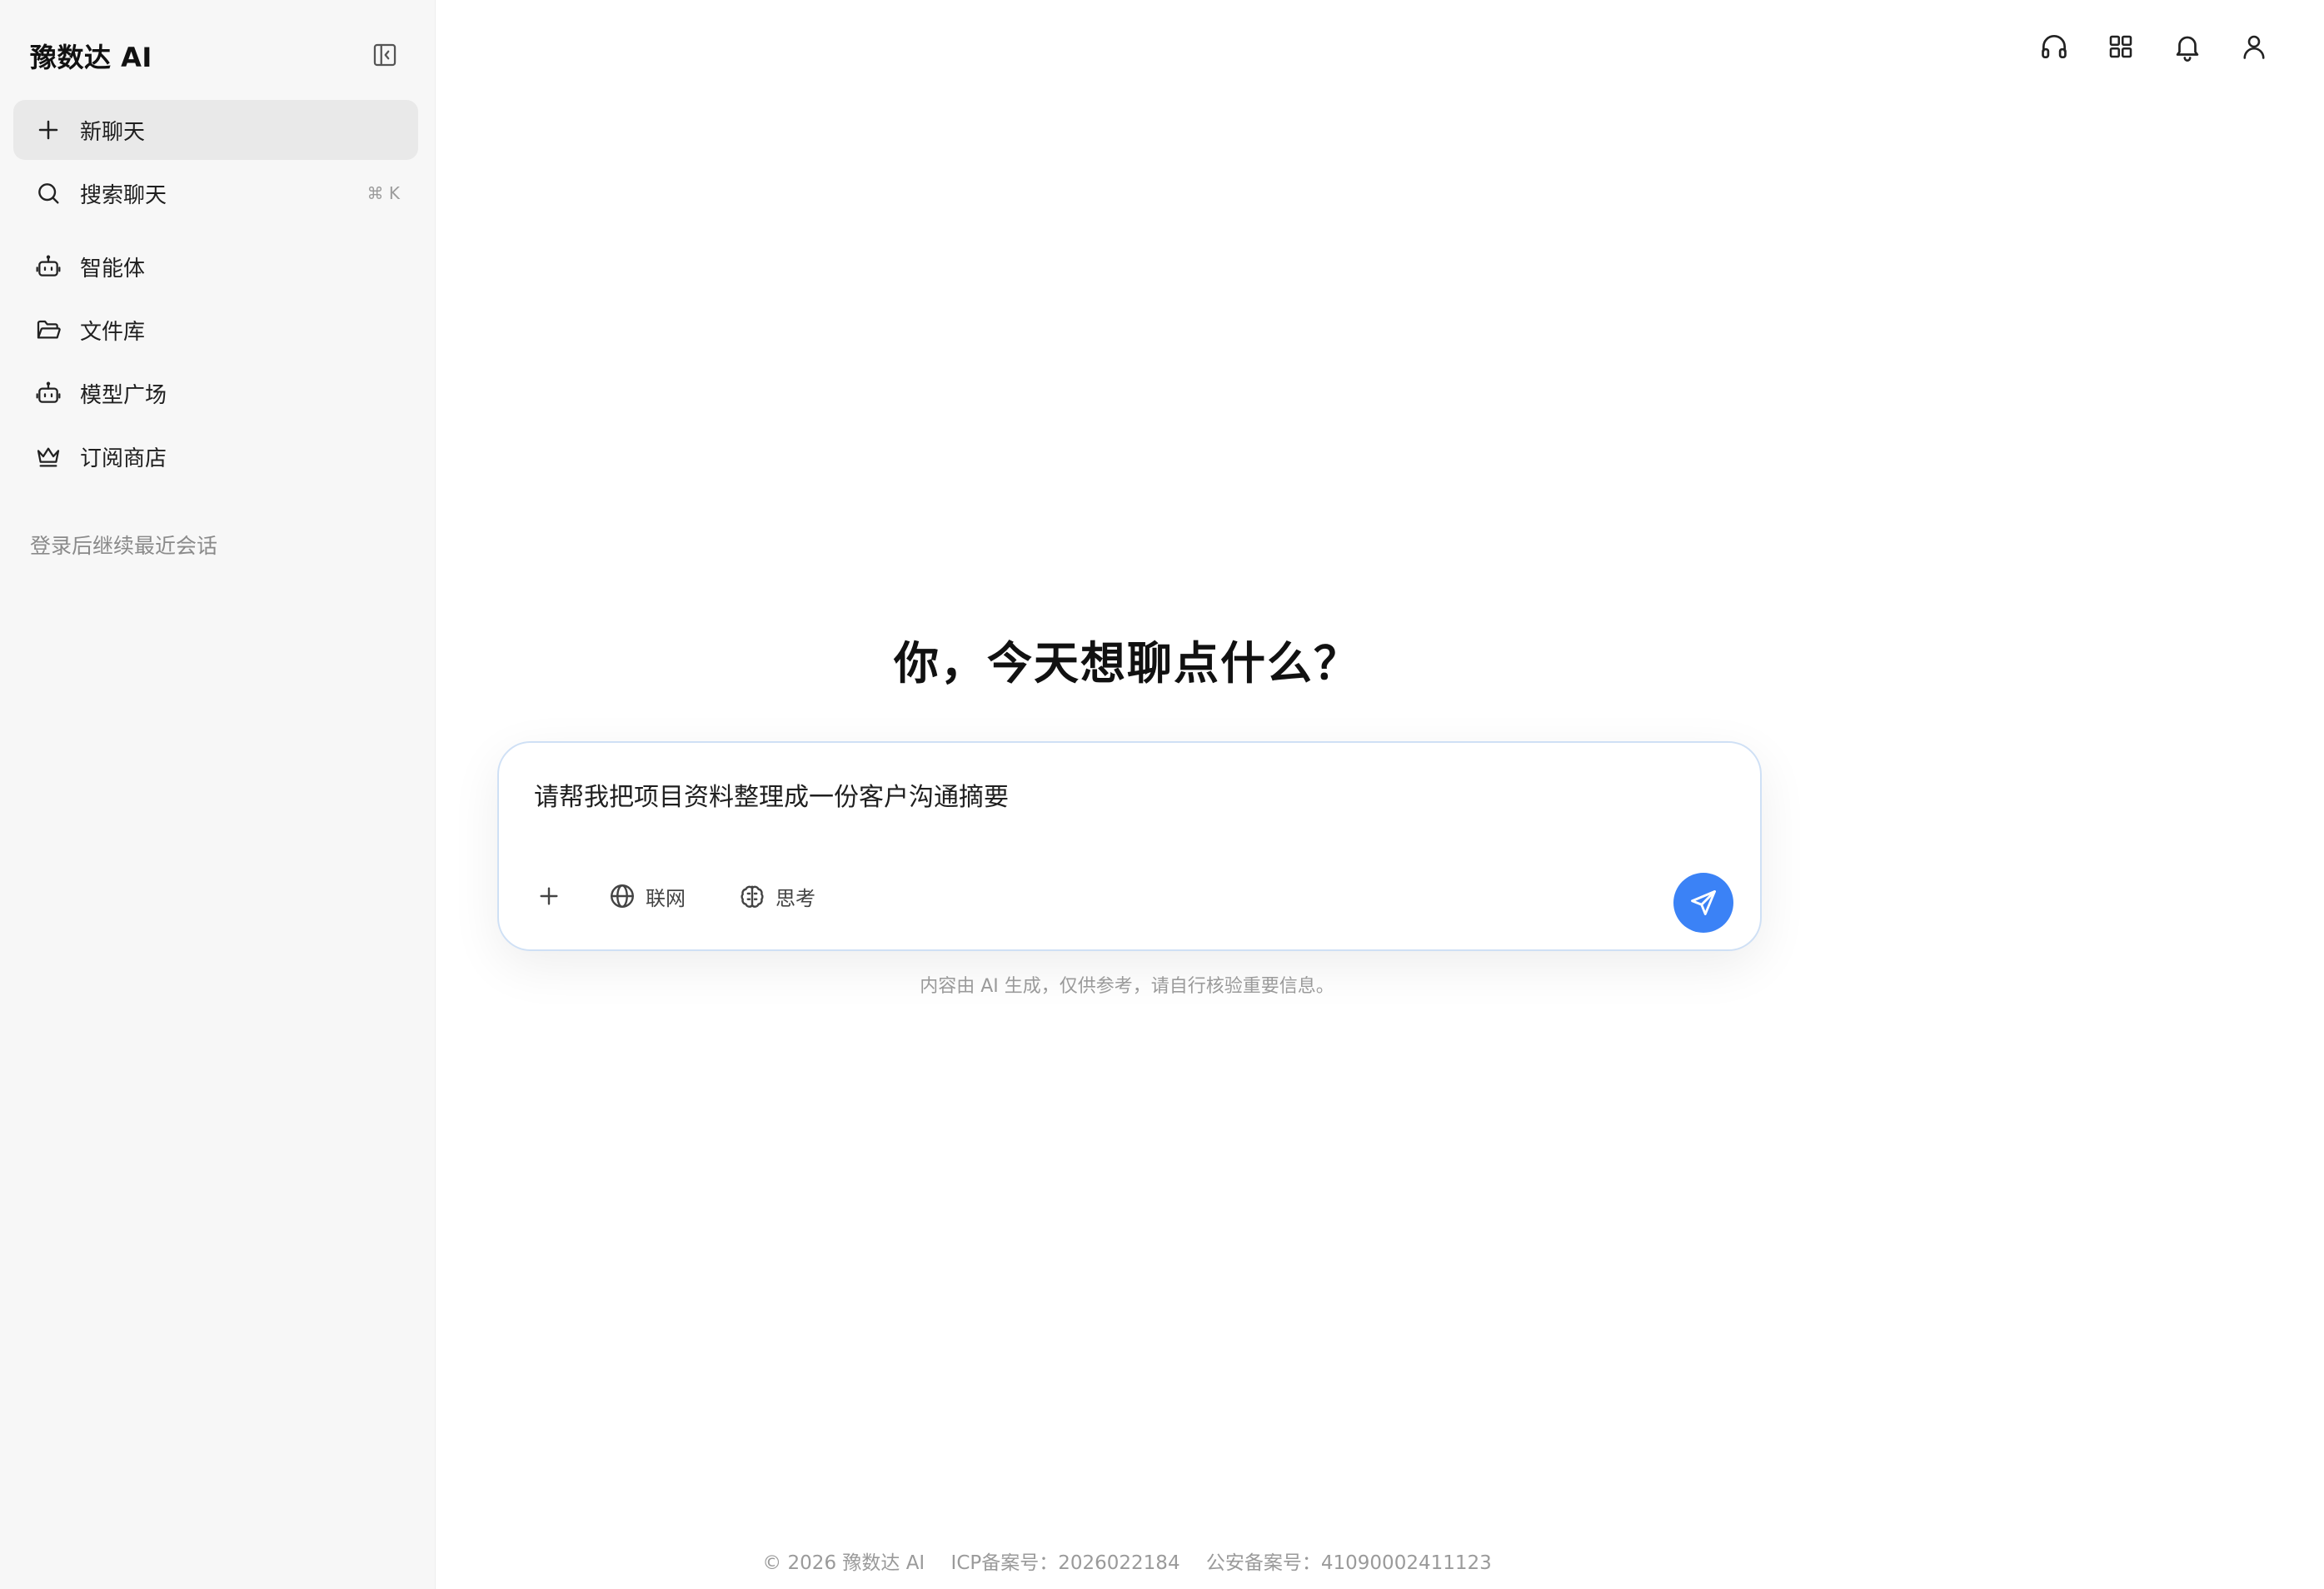  I want to click on footer-copyright: © 2026 豫数达 AI, so click(843, 1563).